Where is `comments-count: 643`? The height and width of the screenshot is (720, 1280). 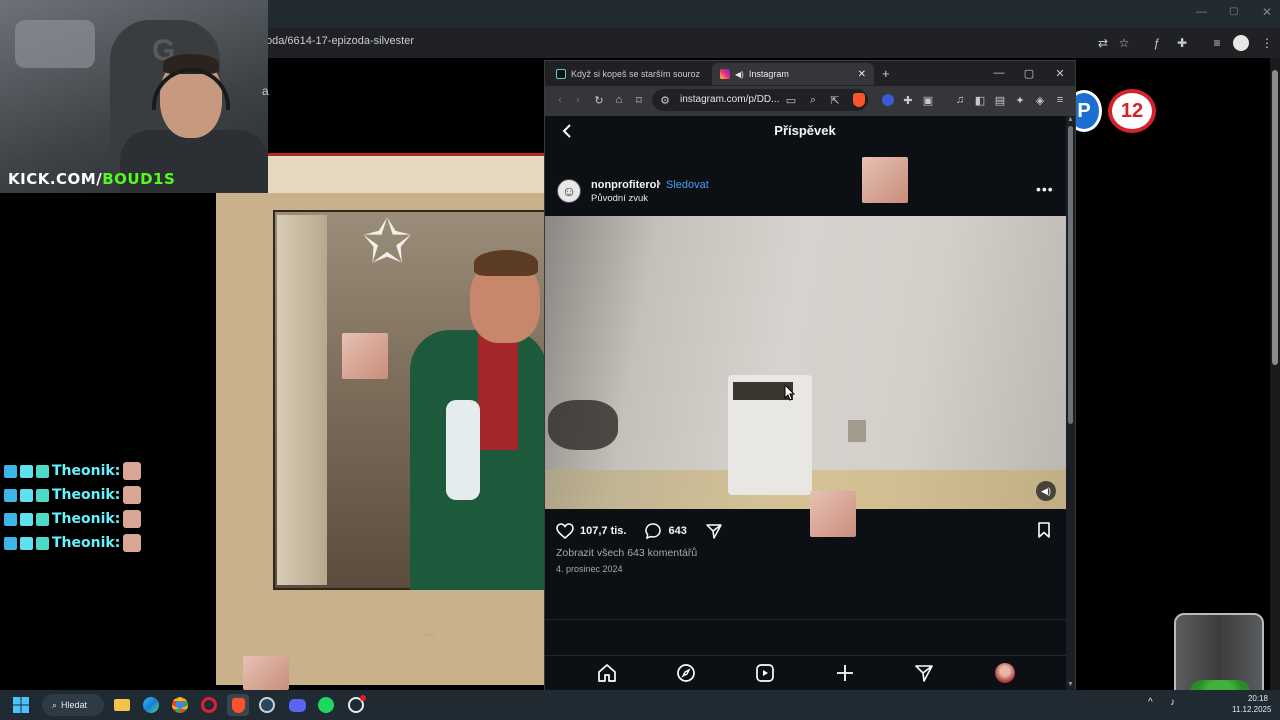 comments-count: 643 is located at coordinates (677, 531).